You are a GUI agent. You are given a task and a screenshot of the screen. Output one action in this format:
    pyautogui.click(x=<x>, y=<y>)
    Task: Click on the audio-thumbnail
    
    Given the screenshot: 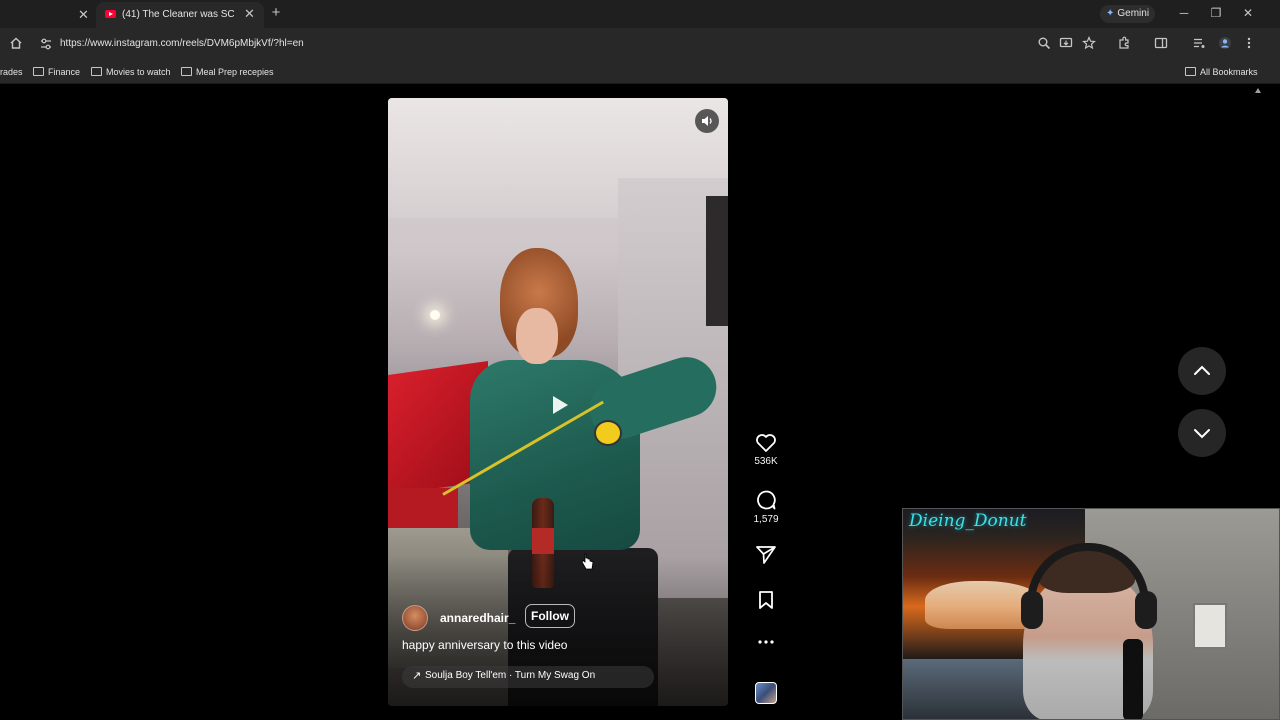 What is the action you would take?
    pyautogui.click(x=766, y=693)
    